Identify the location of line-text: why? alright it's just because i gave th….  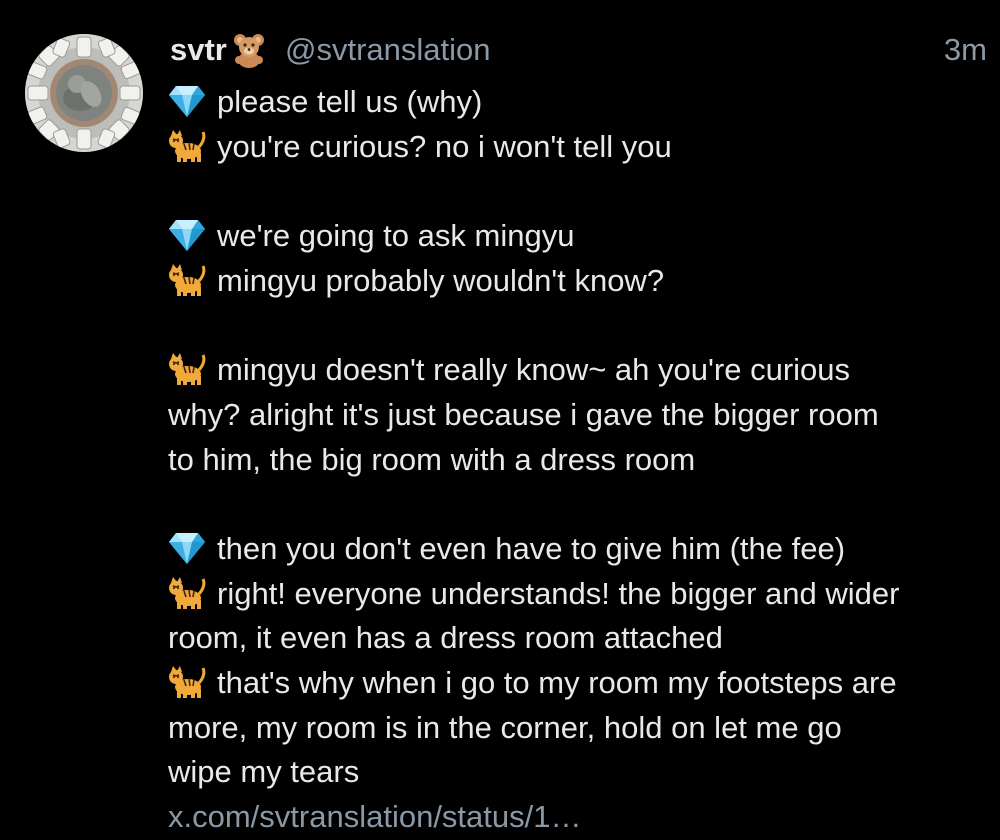
(523, 414).